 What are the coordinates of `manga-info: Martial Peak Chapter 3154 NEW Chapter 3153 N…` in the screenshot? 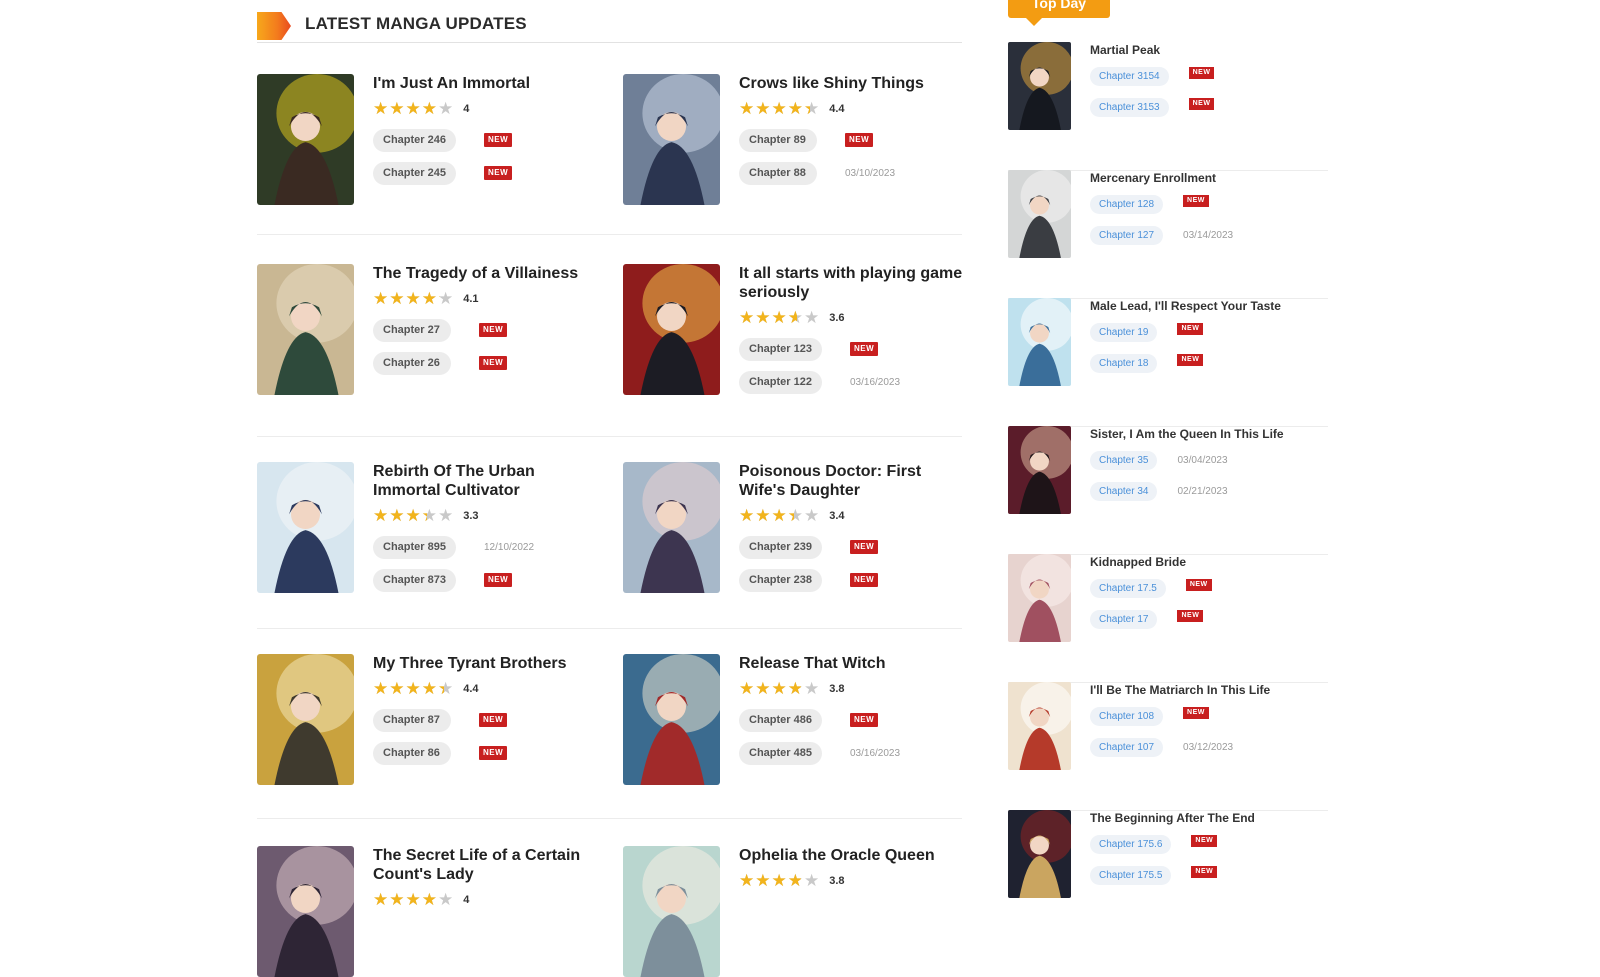 It's located at (1208, 79).